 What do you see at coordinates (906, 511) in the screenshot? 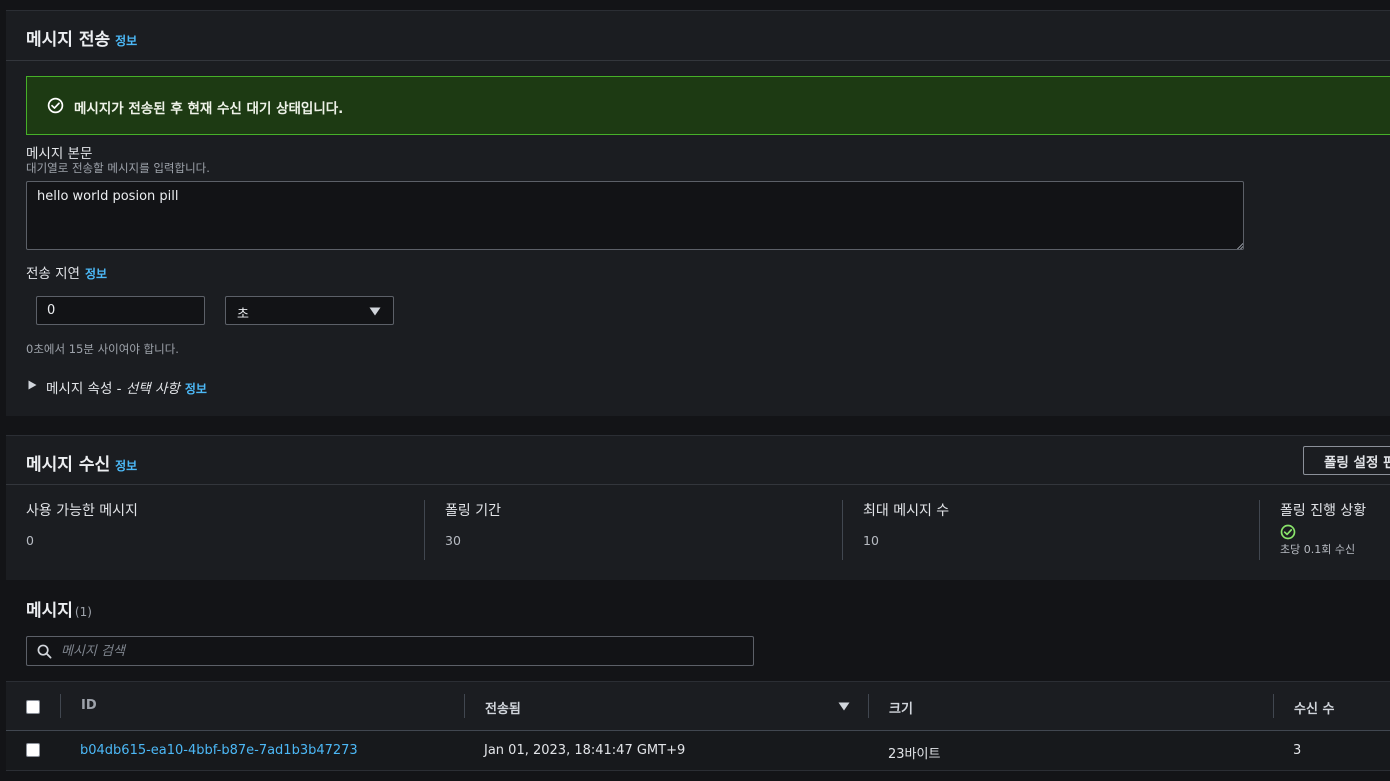
I see `stat-label: 최대 메시지 수` at bounding box center [906, 511].